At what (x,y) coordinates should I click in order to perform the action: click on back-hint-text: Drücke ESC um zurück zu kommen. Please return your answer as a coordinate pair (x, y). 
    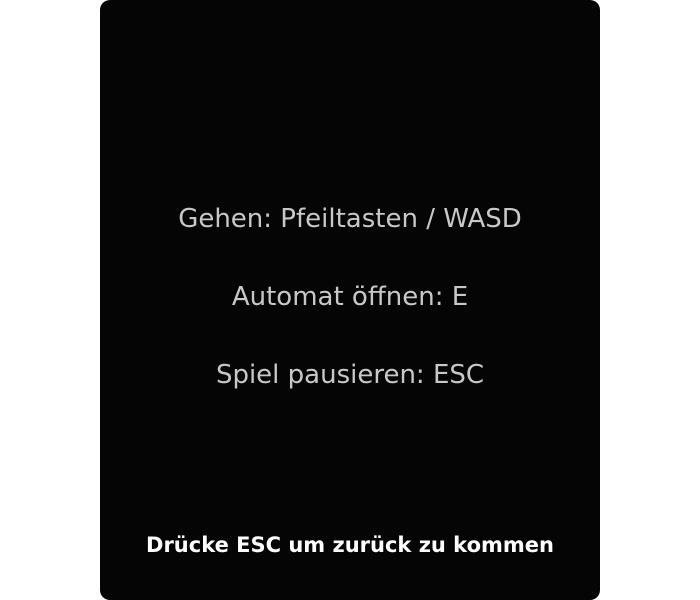
    Looking at the image, I should click on (350, 545).